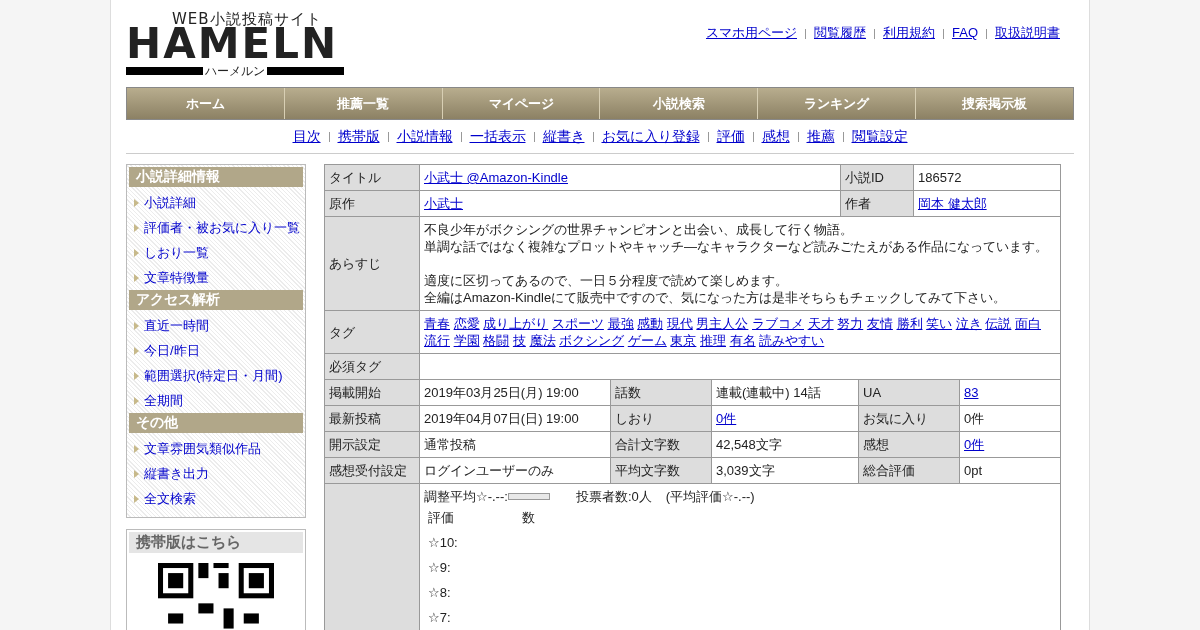  Describe the element at coordinates (235, 48) in the screenshot. I see `site-logo: WEB小説投稿サイト HAMELN ハーメルン` at that location.